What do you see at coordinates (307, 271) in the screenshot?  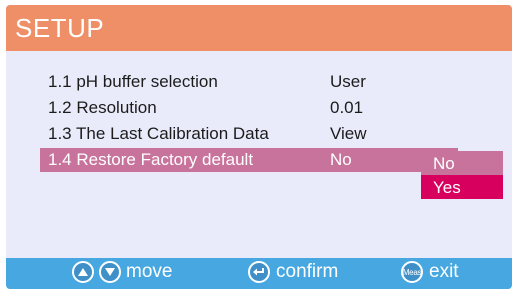 I see `confirm-hint-label: confirm` at bounding box center [307, 271].